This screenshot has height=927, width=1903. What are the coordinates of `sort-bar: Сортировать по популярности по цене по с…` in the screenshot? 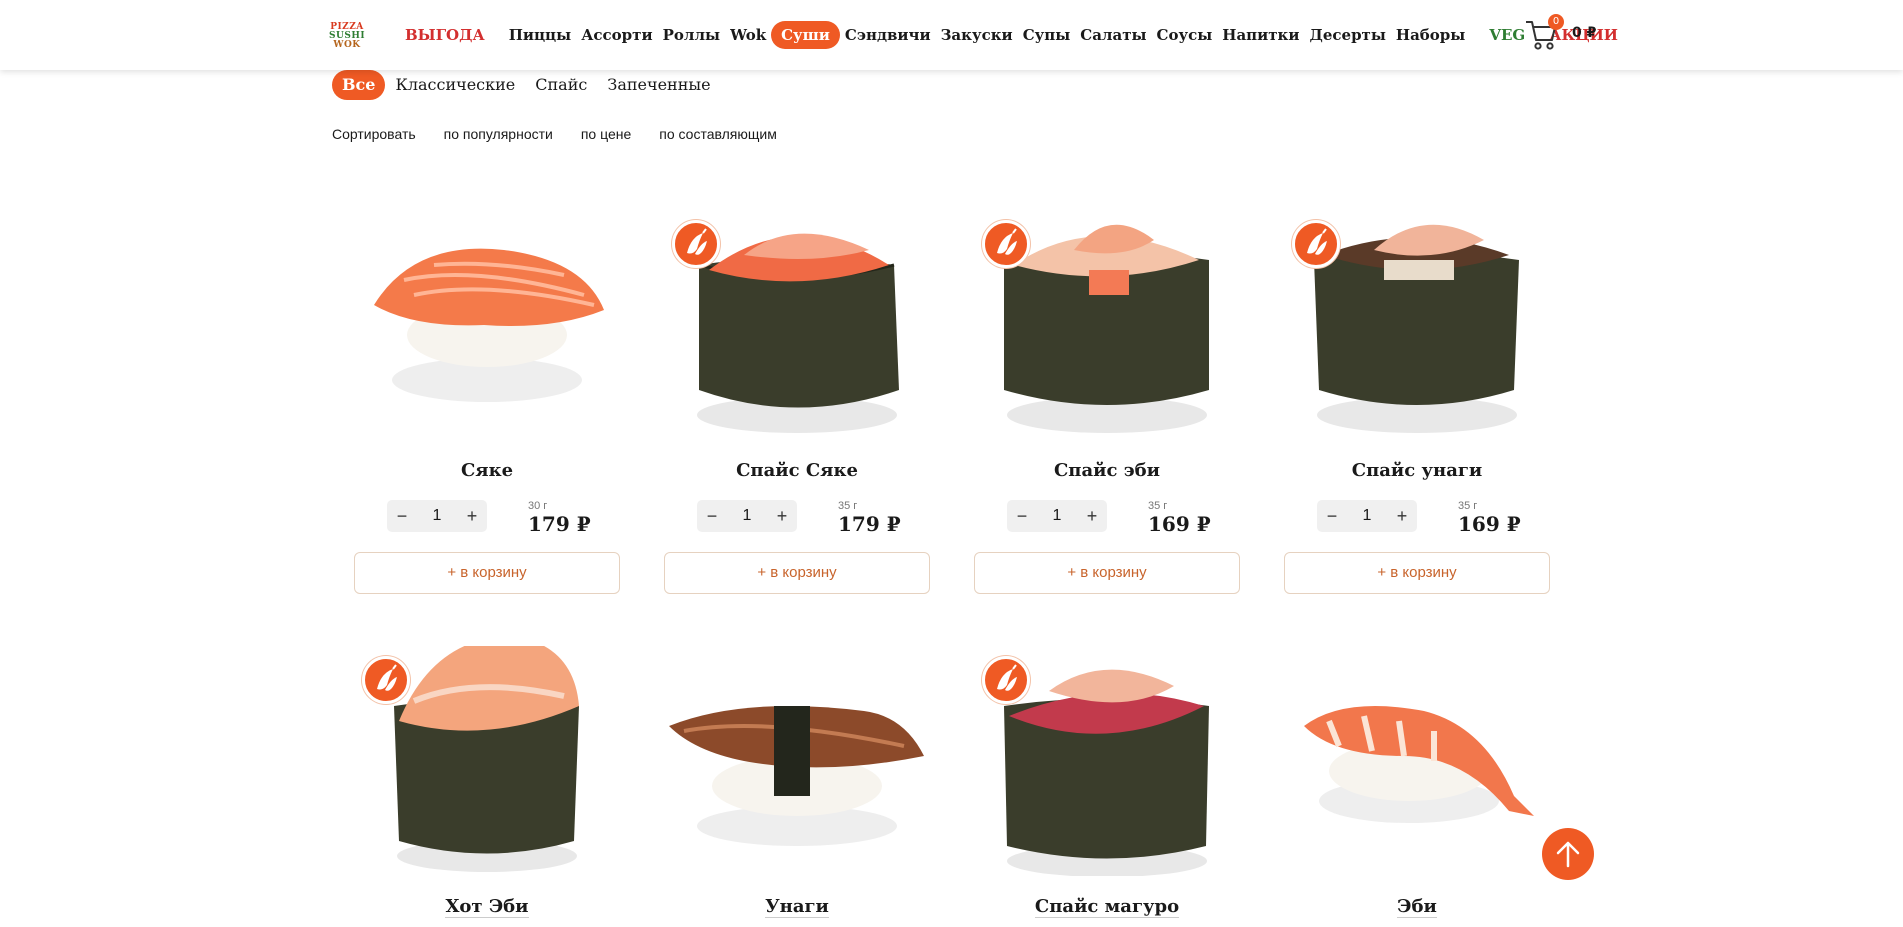 It's located at (568, 134).